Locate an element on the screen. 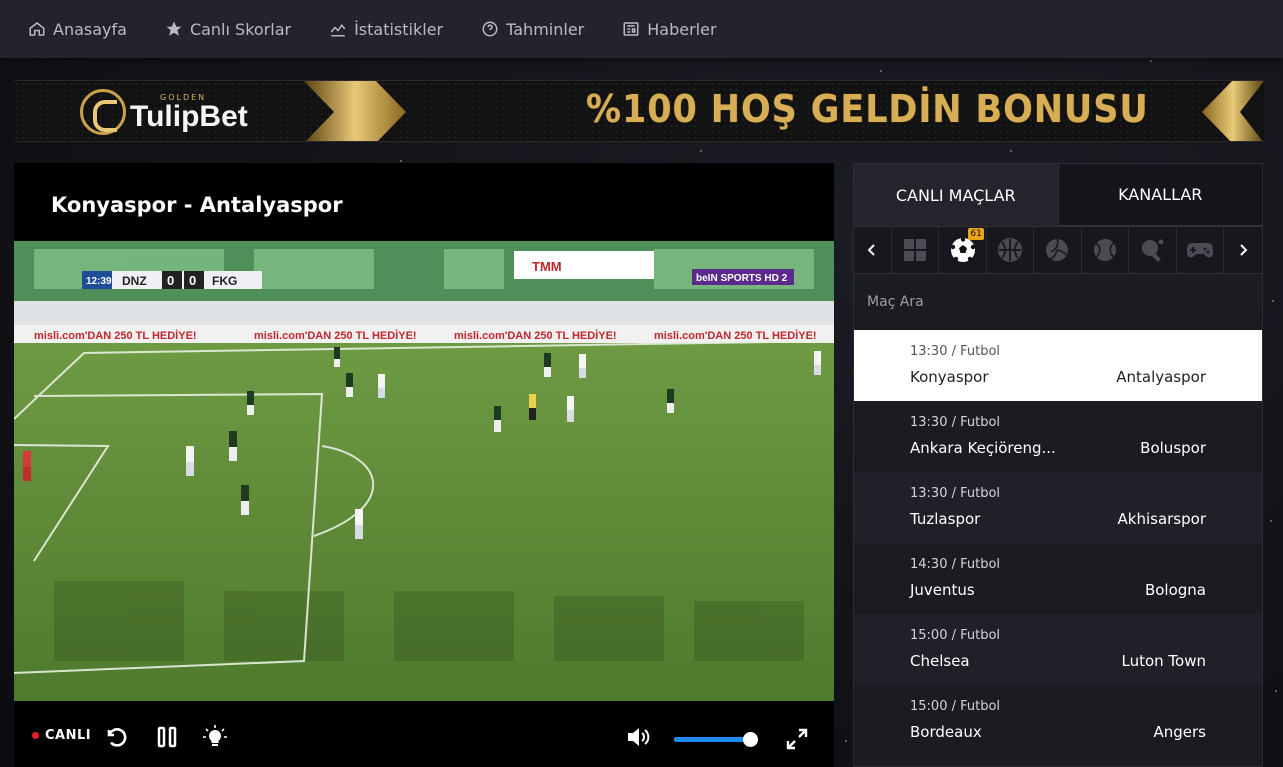  newspaper-icon is located at coordinates (631, 29).